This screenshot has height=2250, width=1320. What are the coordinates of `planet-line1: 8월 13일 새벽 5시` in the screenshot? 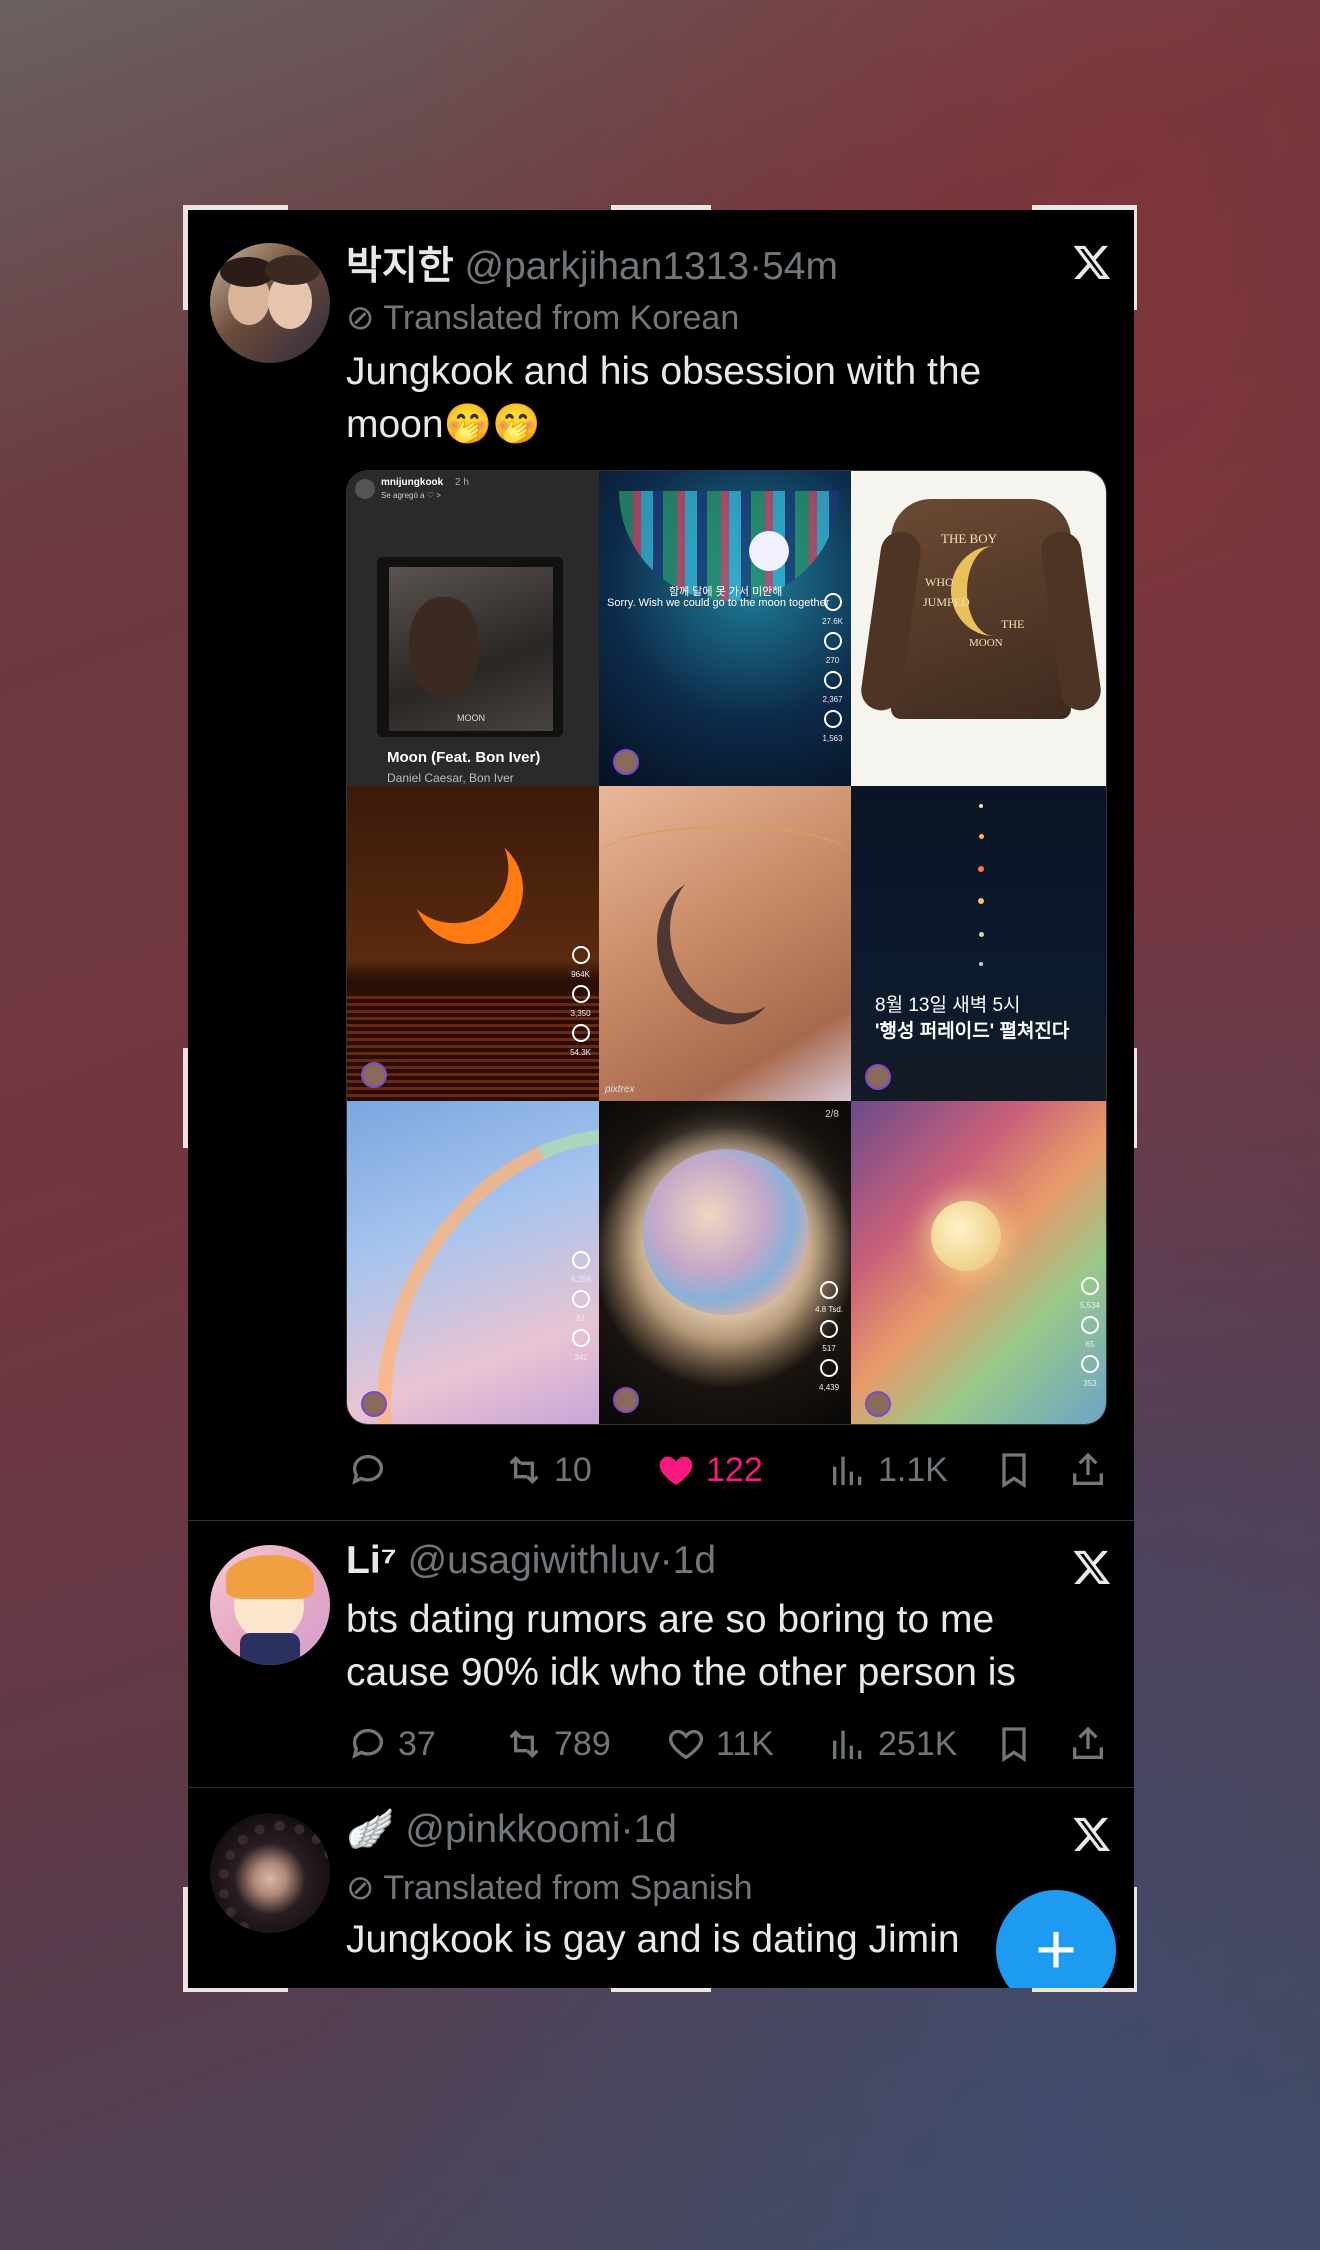 It's located at (948, 1005).